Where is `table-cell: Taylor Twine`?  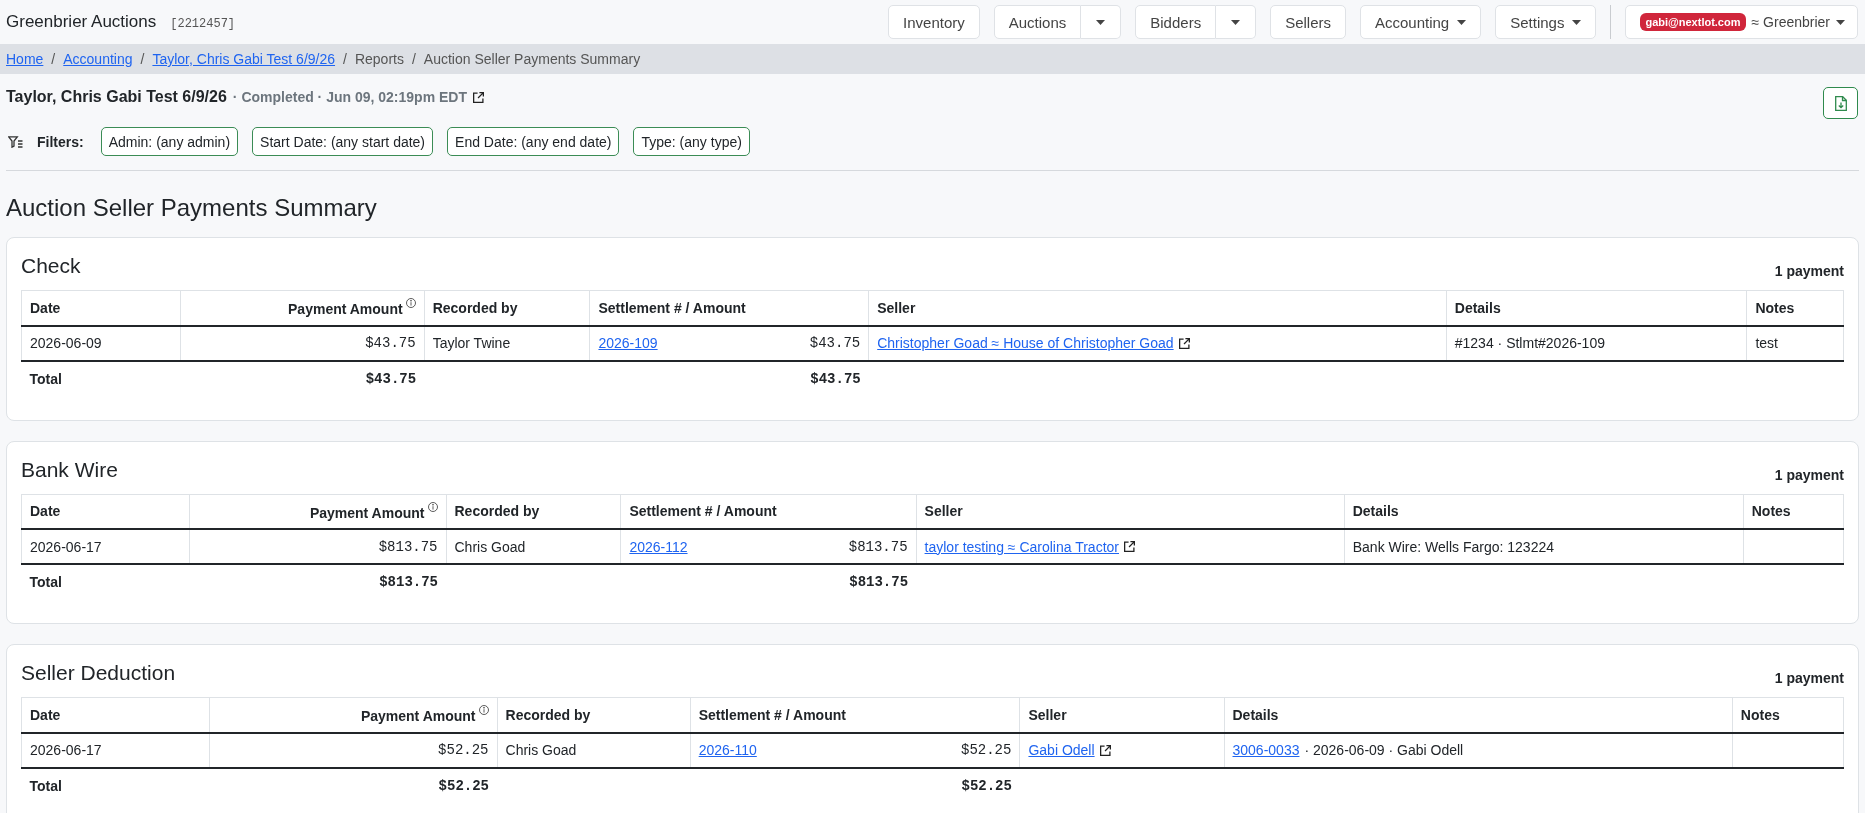
table-cell: Taylor Twine is located at coordinates (507, 343).